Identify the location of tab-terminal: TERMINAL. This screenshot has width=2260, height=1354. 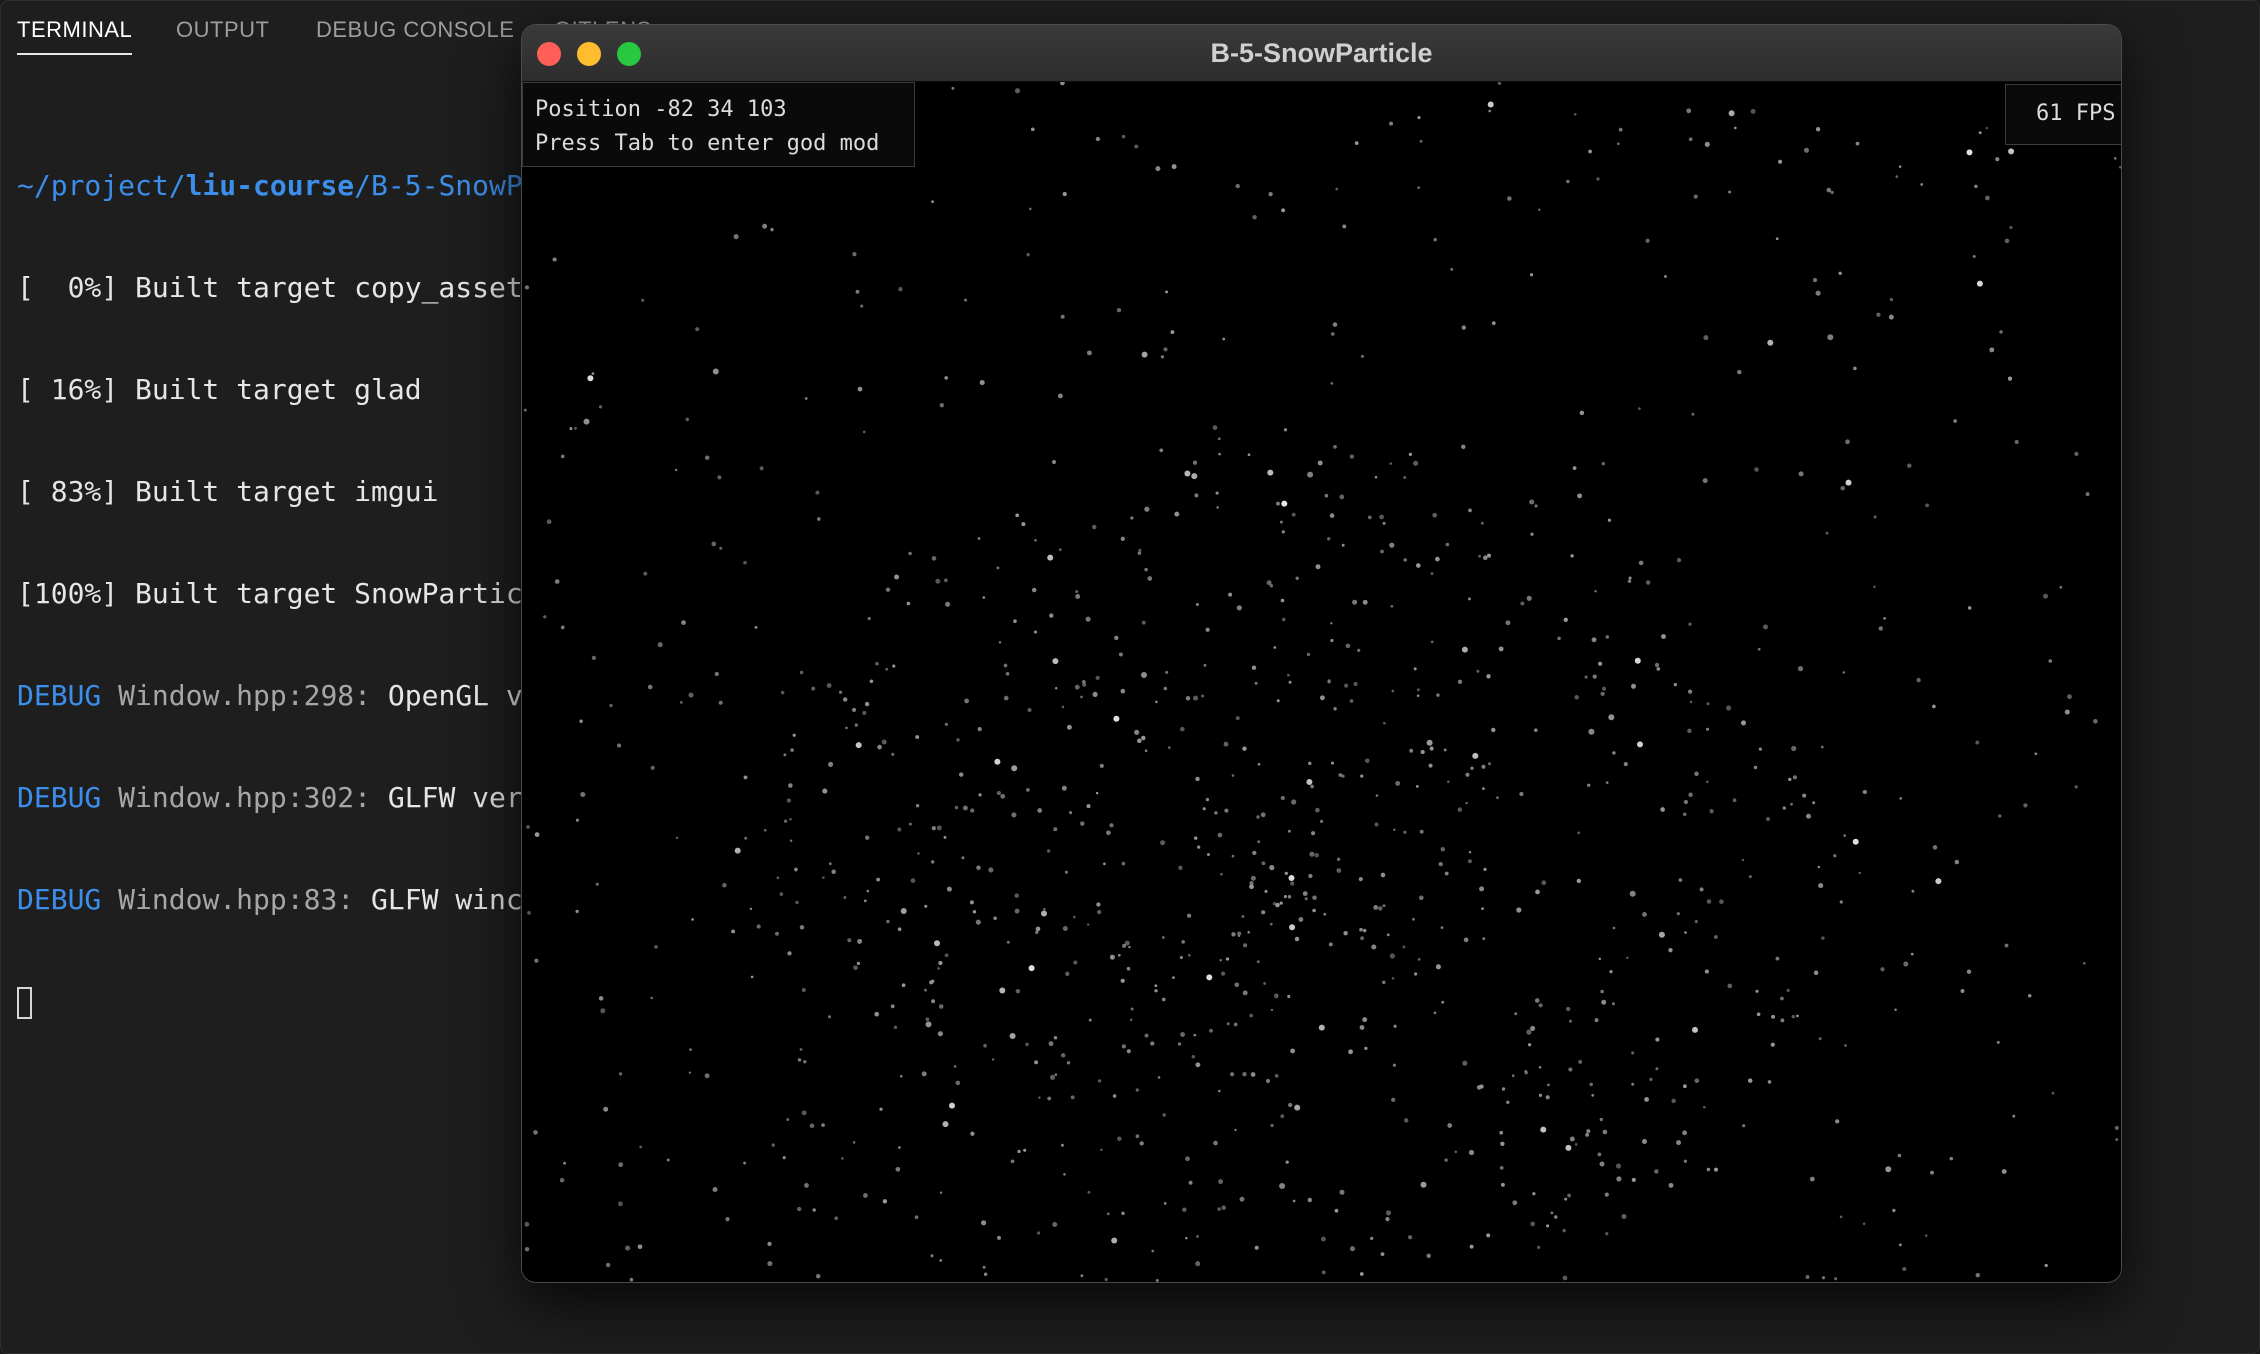
(75, 36).